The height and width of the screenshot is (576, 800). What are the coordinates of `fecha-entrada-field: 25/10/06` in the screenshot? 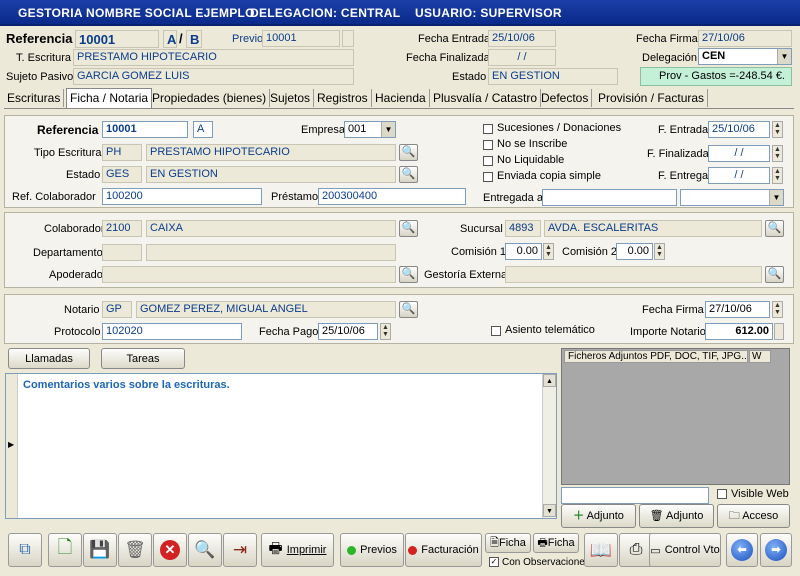 It's located at (522, 38).